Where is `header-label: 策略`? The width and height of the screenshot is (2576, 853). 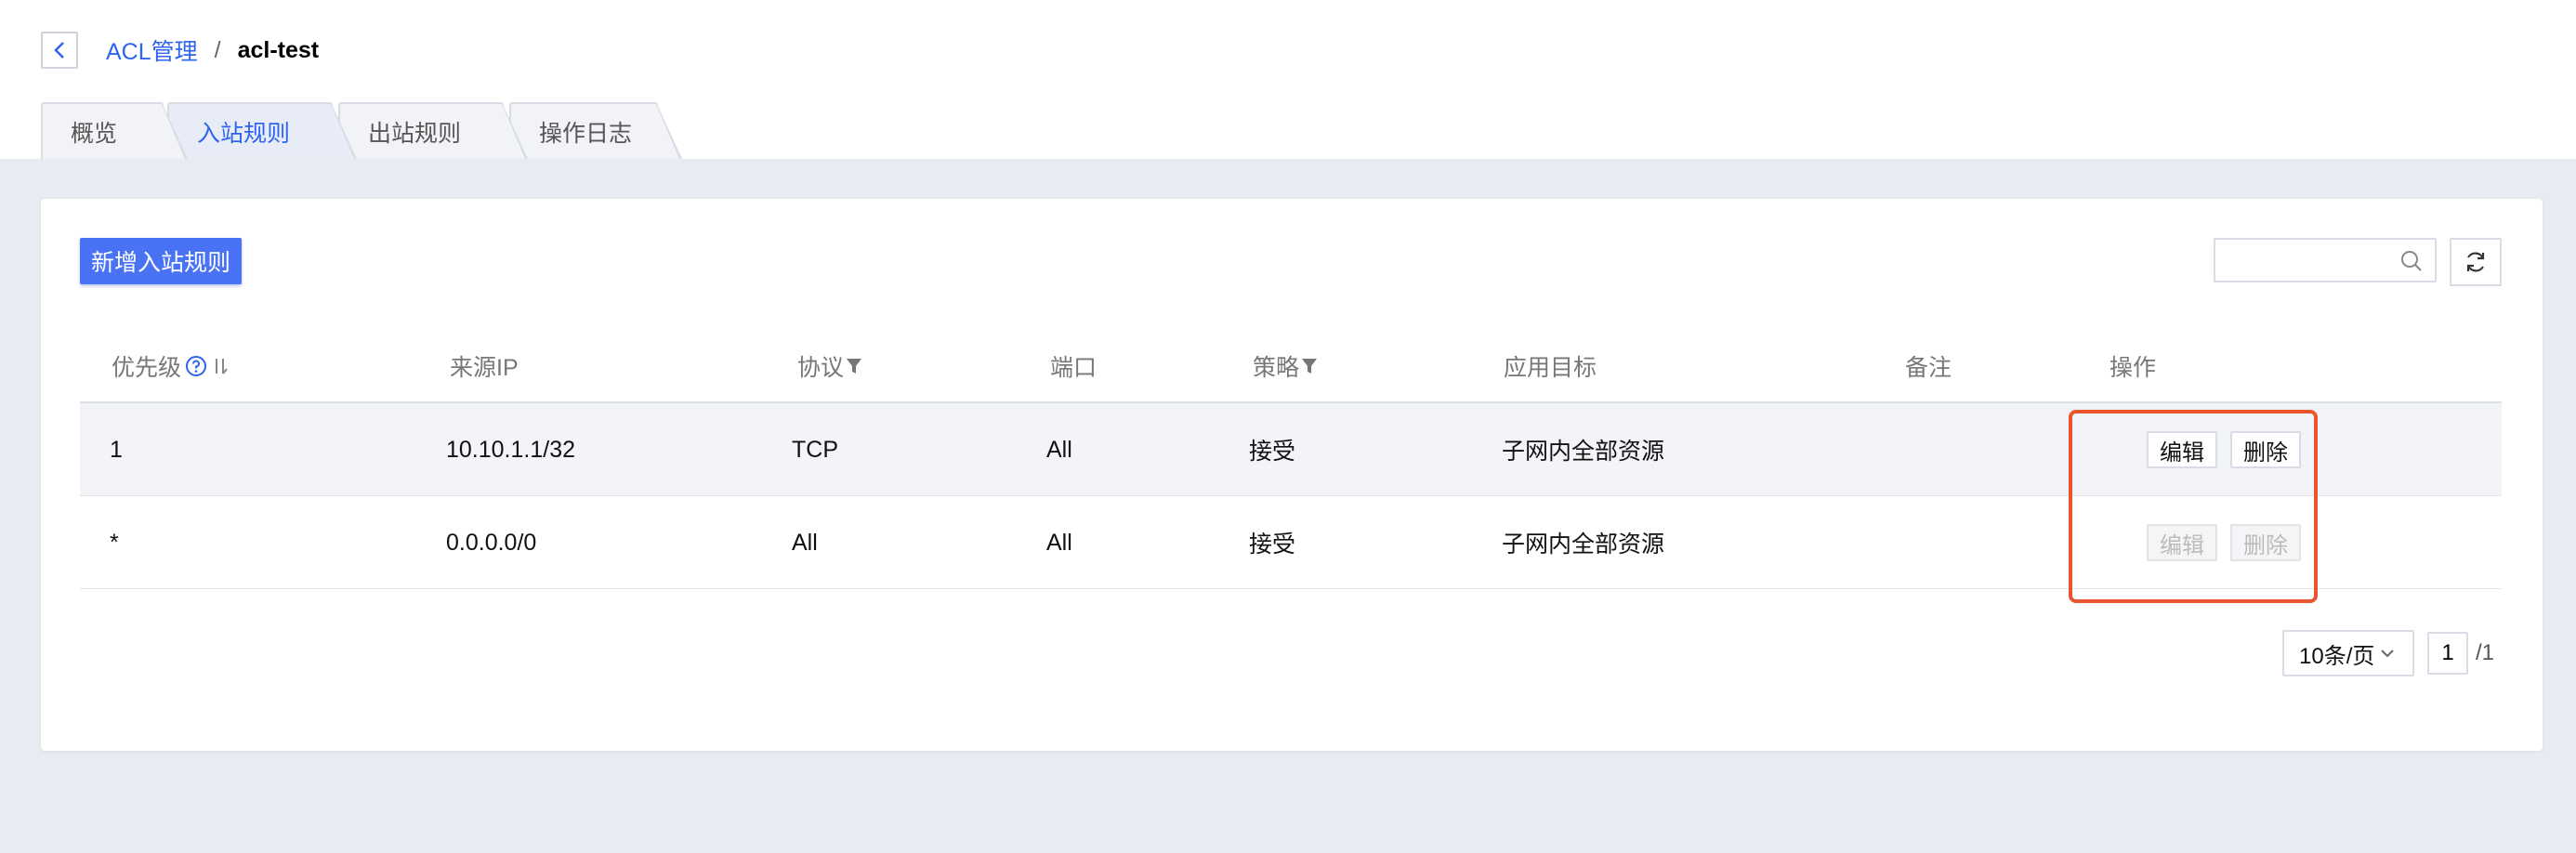 header-label: 策略 is located at coordinates (1276, 368).